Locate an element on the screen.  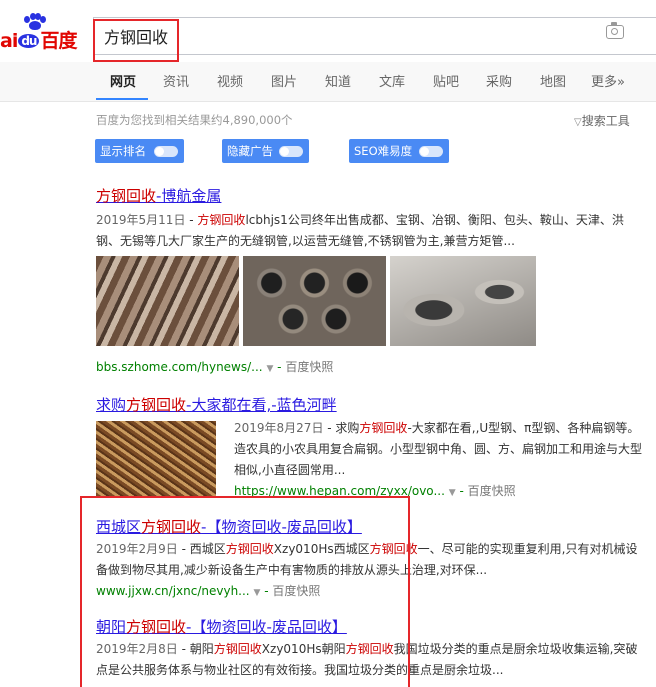
result-url: bbs.szhome.com/hynews/... ▼ - 百度快照 is located at coordinates (214, 366).